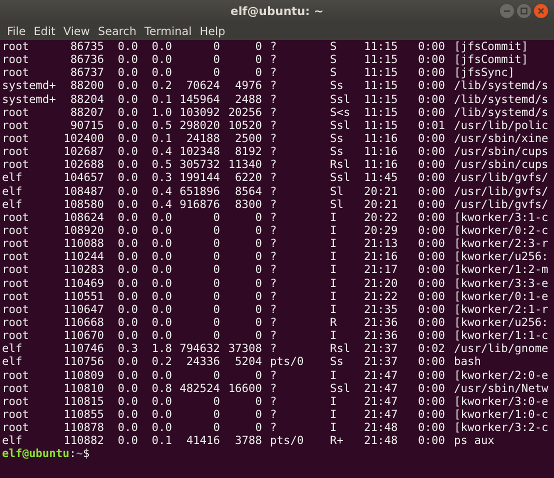  Describe the element at coordinates (499, 165) in the screenshot. I see `output-cell-text: /usr/sbin/cups` at that location.